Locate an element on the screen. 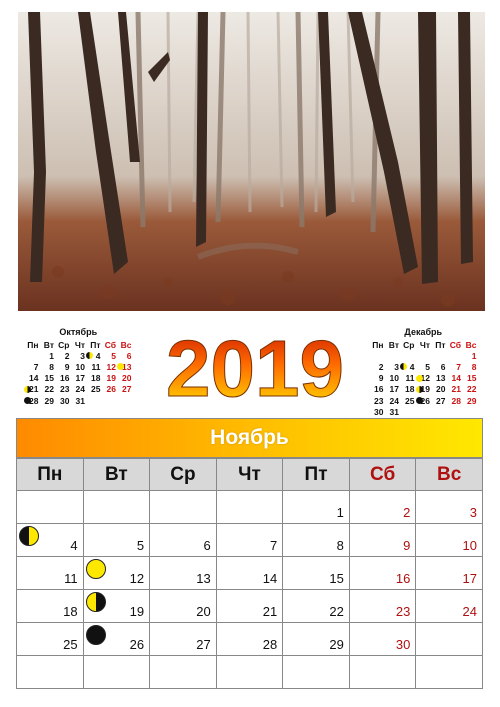  day-cell: 24 is located at coordinates (79, 389).